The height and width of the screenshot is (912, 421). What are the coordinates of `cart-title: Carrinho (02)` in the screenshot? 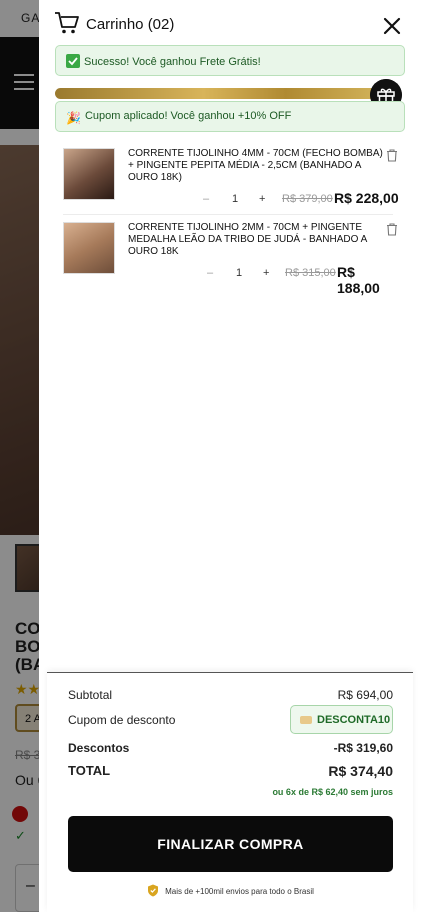 It's located at (130, 24).